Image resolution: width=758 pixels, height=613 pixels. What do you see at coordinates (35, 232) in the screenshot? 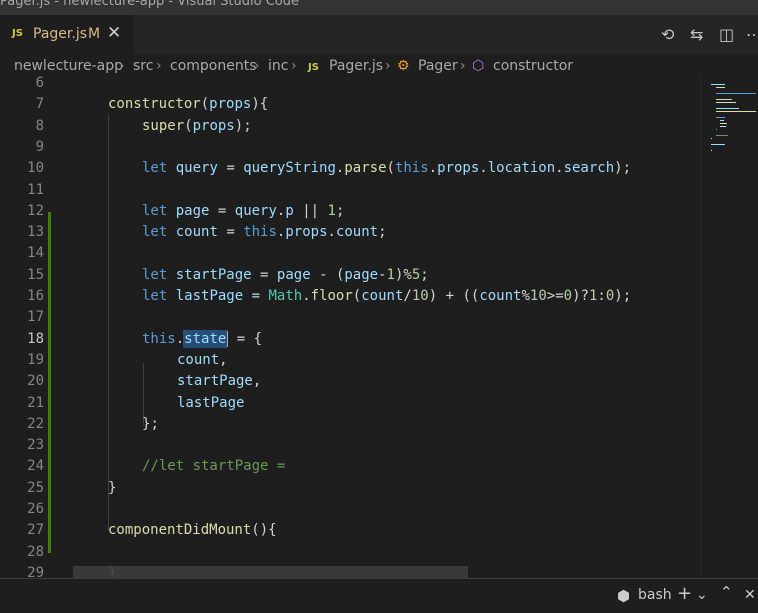
I see `line-number: 13` at bounding box center [35, 232].